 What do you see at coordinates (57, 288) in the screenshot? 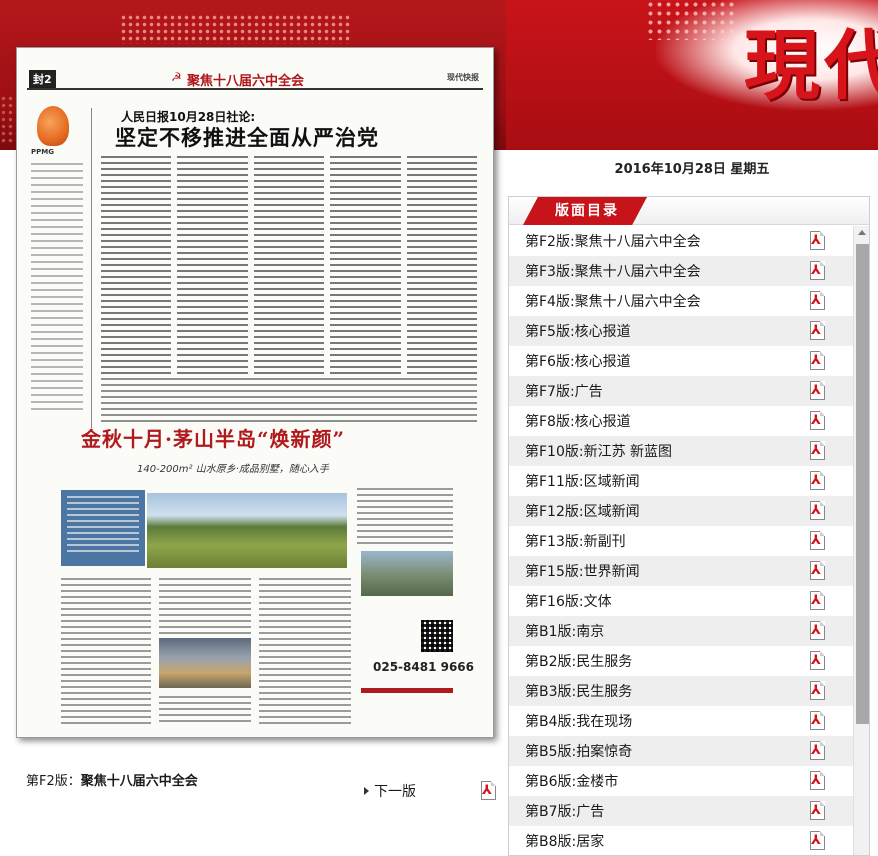
I see `masthead-info-column` at bounding box center [57, 288].